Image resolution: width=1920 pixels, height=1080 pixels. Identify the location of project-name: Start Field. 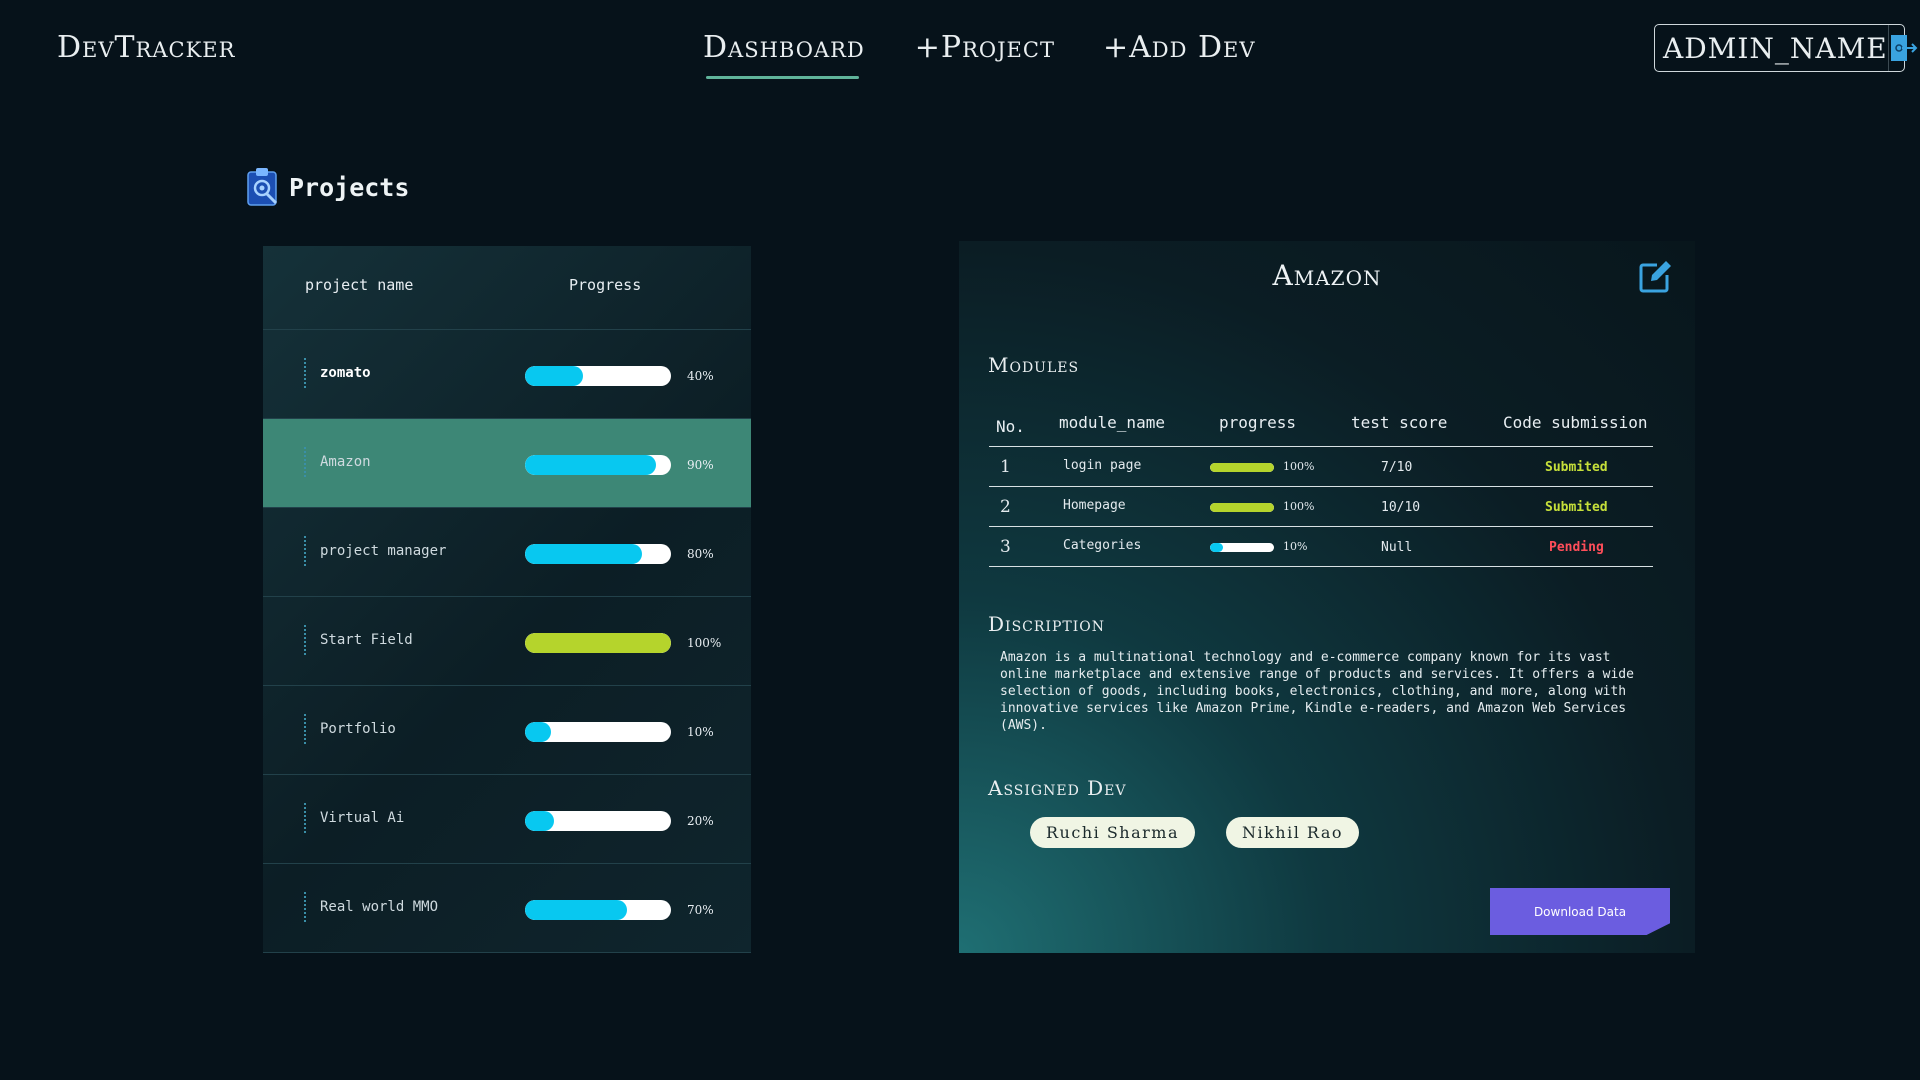
(366, 640).